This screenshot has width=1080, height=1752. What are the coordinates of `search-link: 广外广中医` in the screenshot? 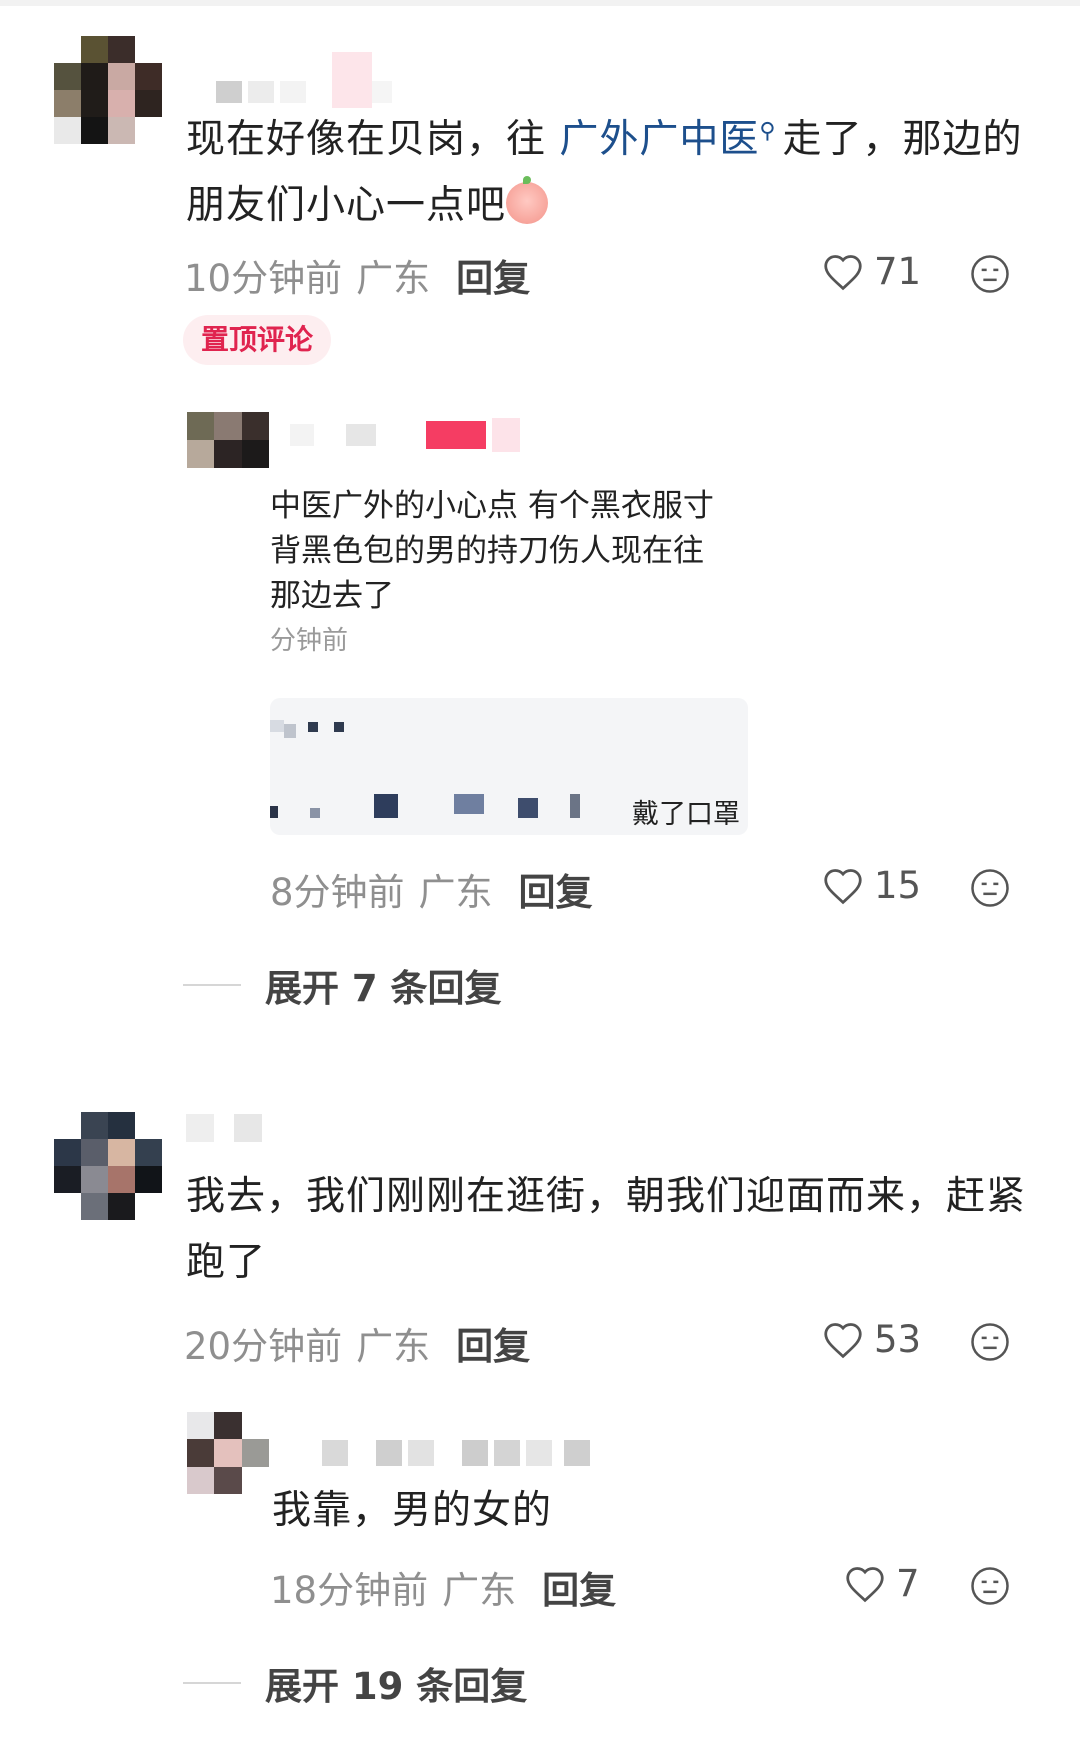 It's located at (659, 139).